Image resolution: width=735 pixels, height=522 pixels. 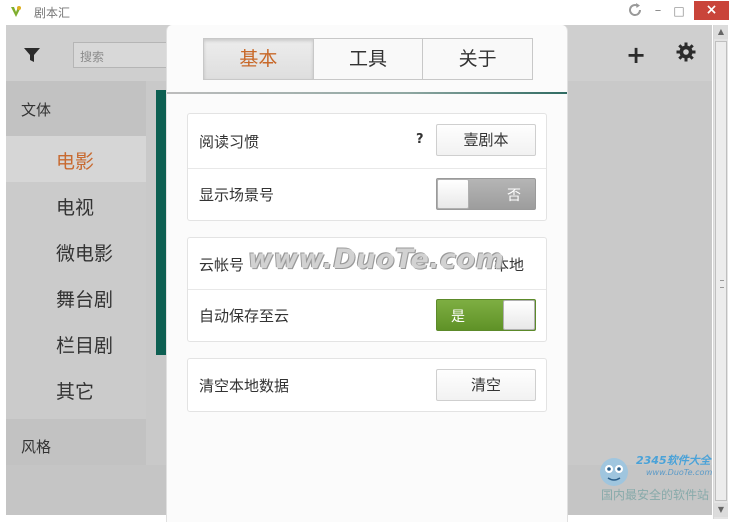 What do you see at coordinates (679, 11) in the screenshot?
I see `maximize-button: □` at bounding box center [679, 11].